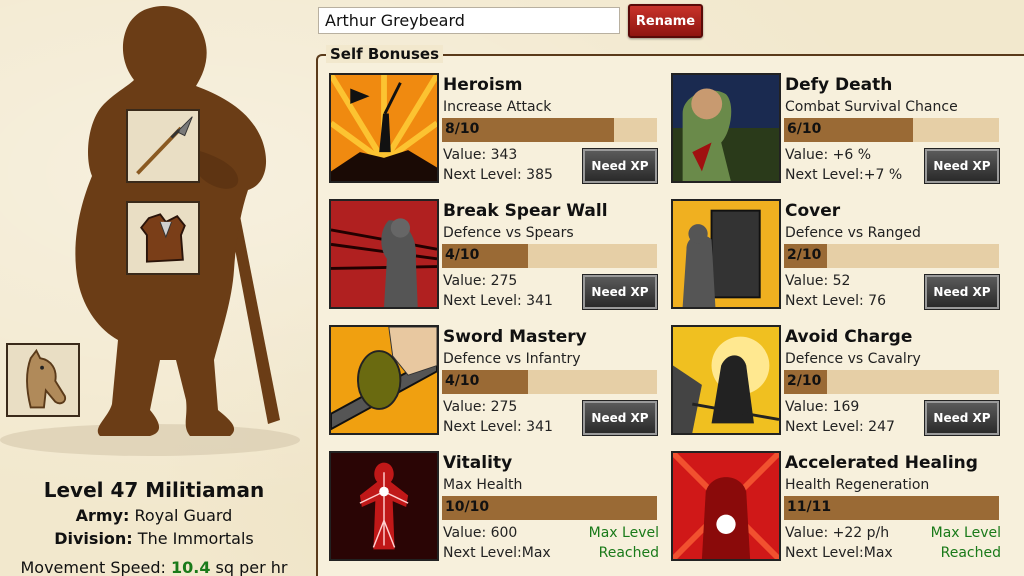 This screenshot has height=576, width=1024. What do you see at coordinates (853, 233) in the screenshot?
I see `skill-description: Defence vs Ranged` at bounding box center [853, 233].